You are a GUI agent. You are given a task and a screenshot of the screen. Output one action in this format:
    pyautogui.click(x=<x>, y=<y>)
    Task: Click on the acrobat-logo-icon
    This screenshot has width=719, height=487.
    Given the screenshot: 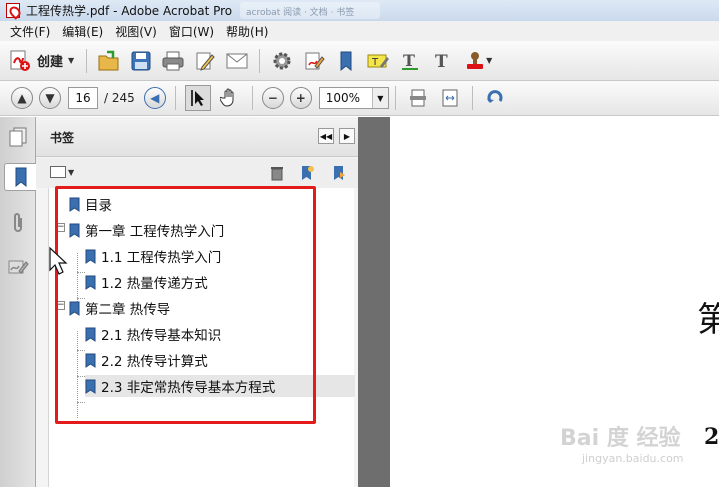 What is the action you would take?
    pyautogui.click(x=13, y=10)
    